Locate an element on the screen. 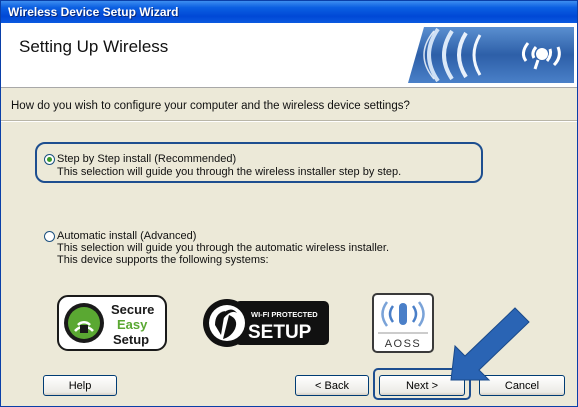  aoss-text: AOSS is located at coordinates (403, 344).